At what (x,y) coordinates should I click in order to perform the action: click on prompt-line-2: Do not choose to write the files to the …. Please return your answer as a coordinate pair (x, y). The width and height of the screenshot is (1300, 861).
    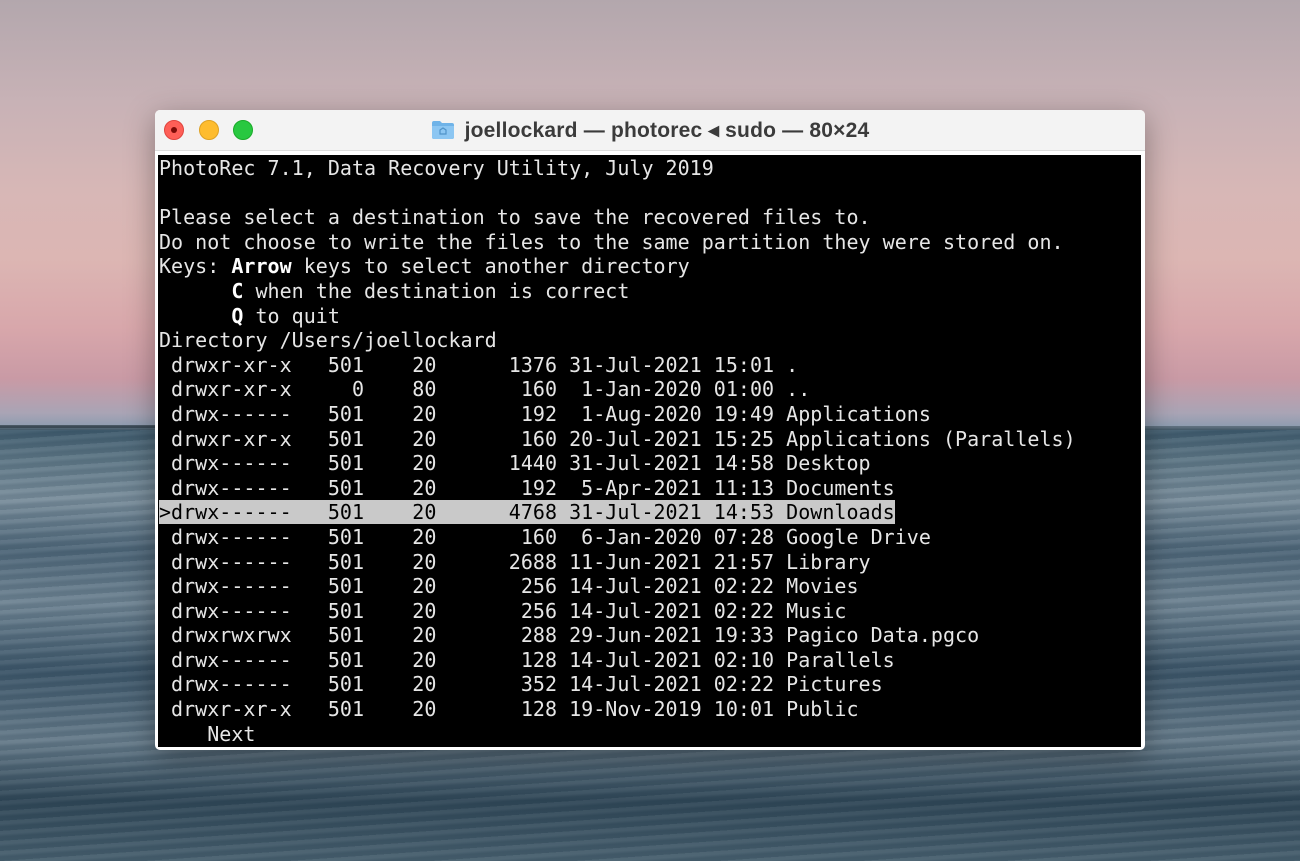
    Looking at the image, I should click on (611, 241).